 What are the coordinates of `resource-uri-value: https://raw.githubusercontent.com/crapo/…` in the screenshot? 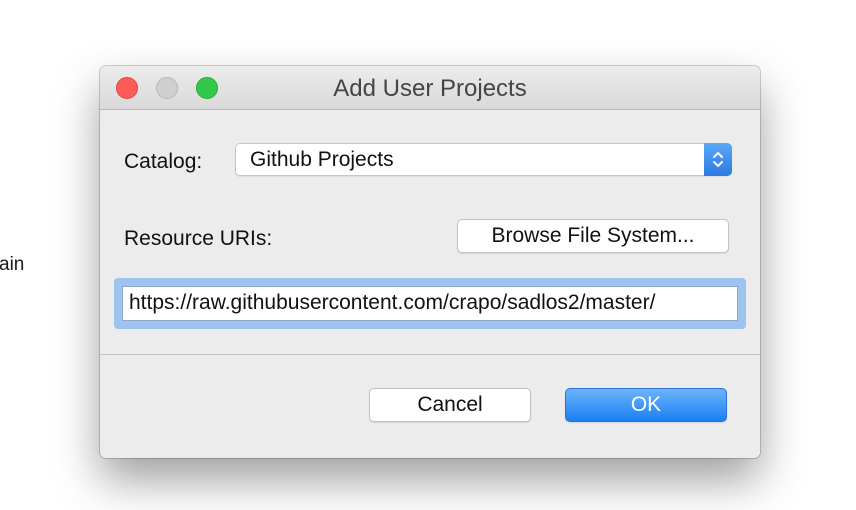 It's located at (392, 302).